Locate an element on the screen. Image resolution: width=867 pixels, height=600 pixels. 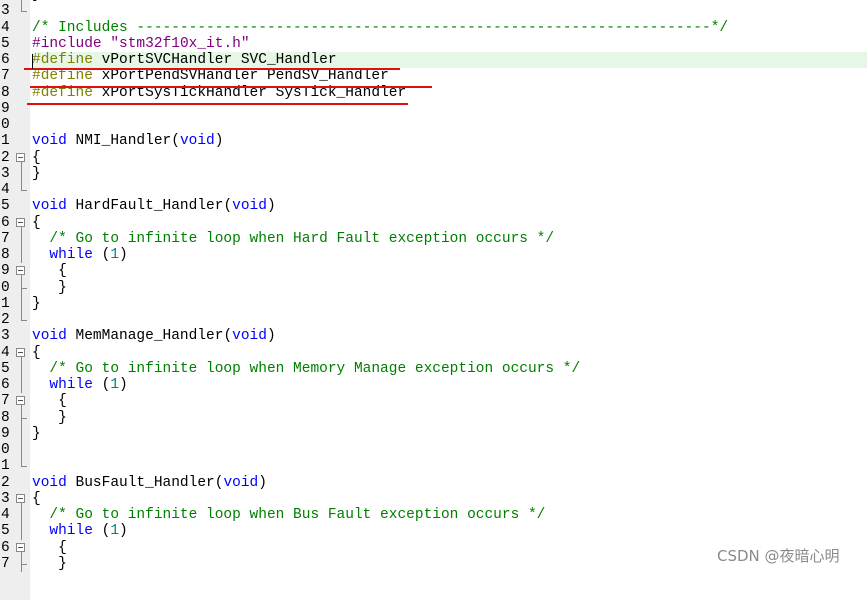
code-line: 6{ is located at coordinates (433, 223).